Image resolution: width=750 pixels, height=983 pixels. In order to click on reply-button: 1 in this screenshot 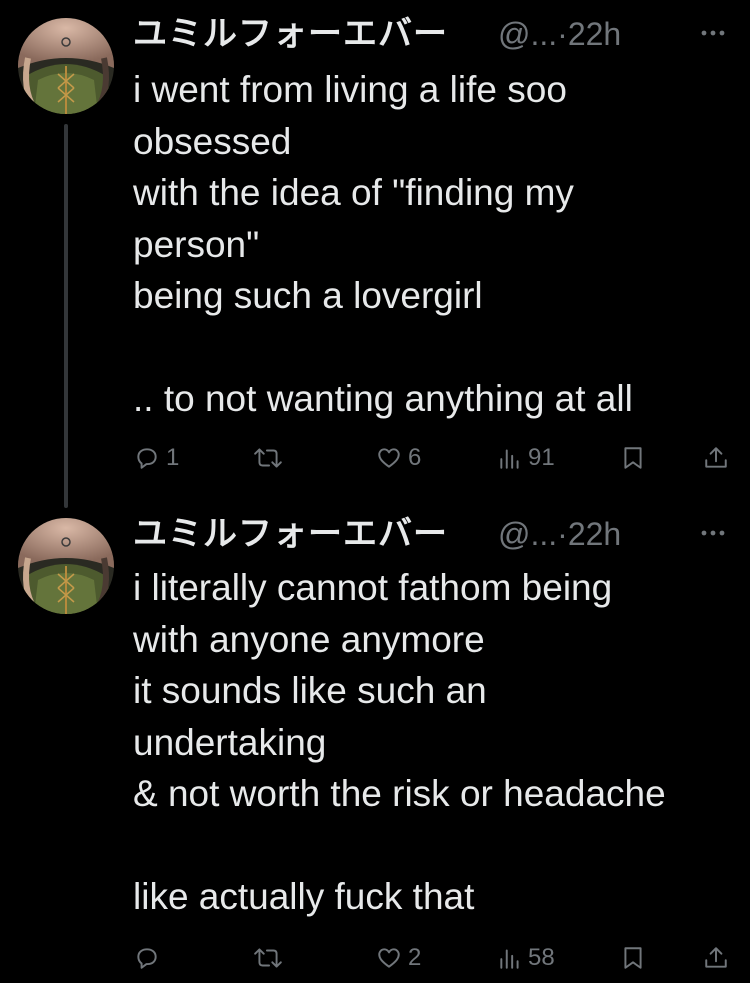, I will do `click(156, 458)`.